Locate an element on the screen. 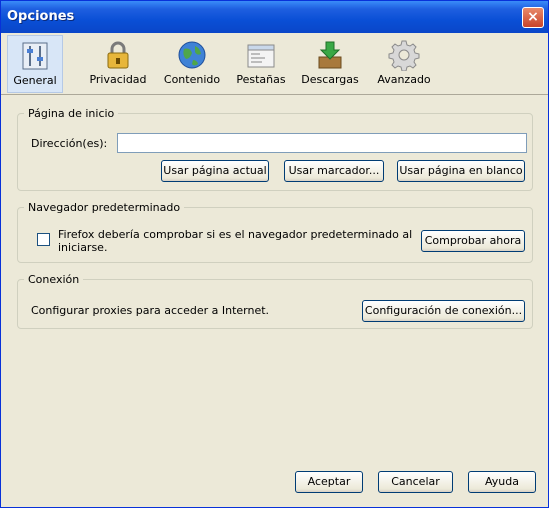 The width and height of the screenshot is (549, 508). padlock-icon is located at coordinates (118, 55).